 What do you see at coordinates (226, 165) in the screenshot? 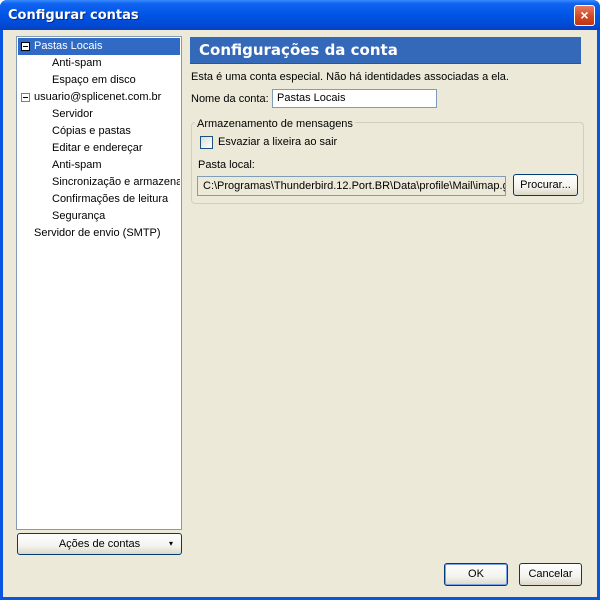
I see `local-folder-label: Pasta local:` at bounding box center [226, 165].